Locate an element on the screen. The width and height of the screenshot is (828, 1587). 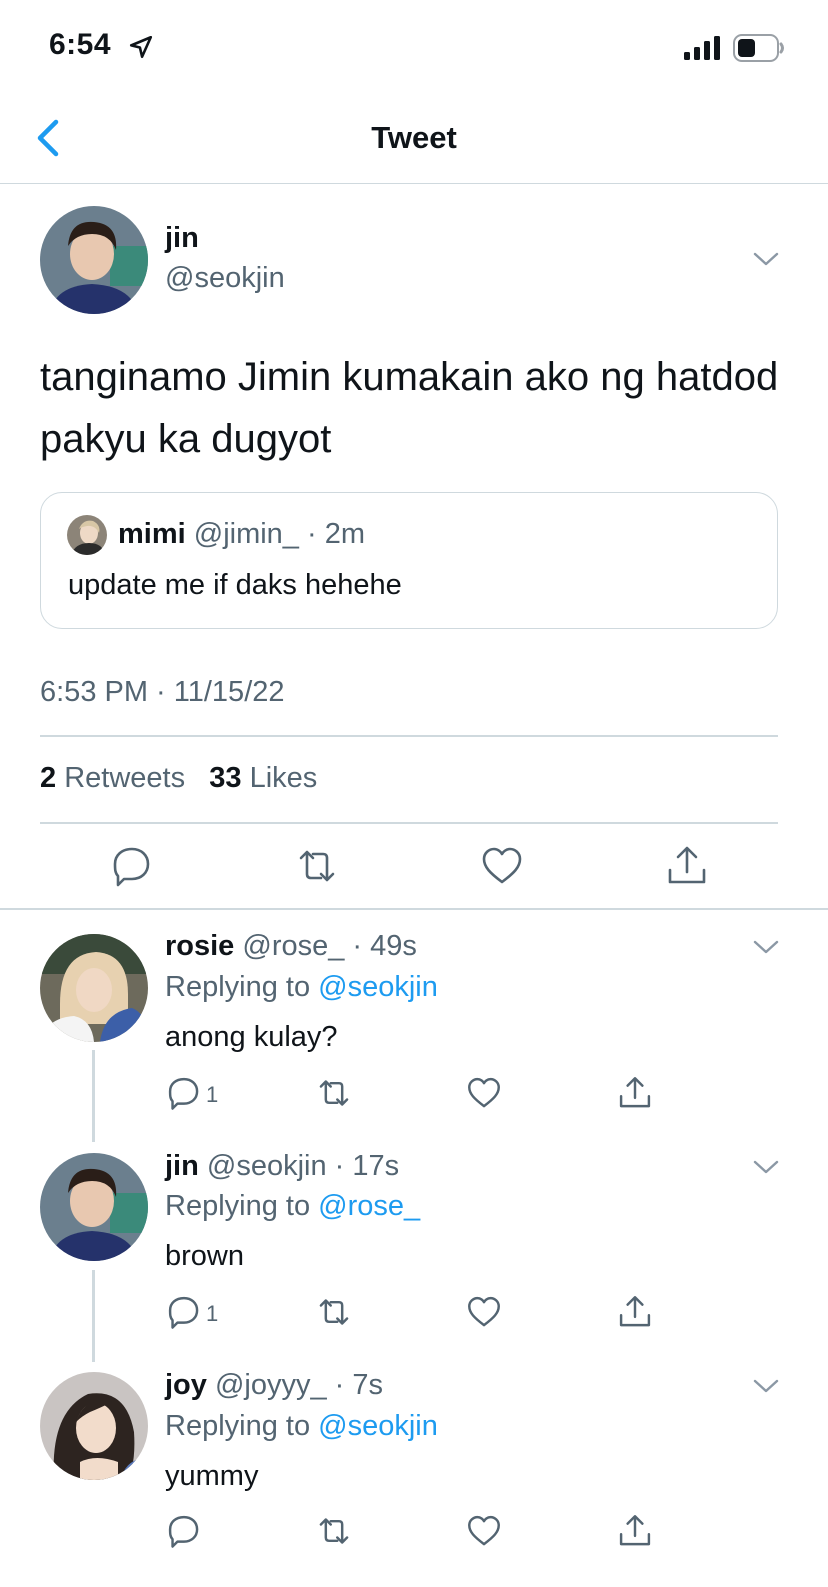
nav-bar: Tweet is located at coordinates (414, 142).